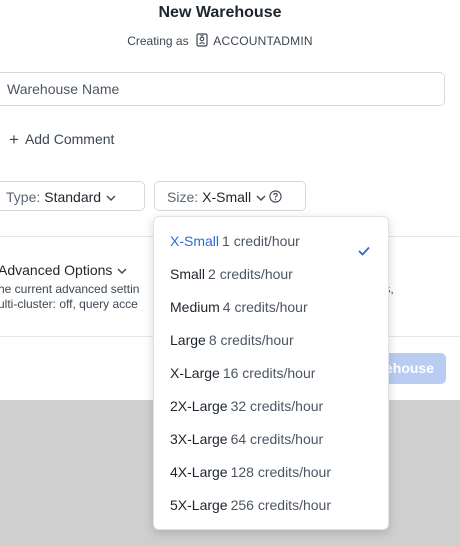 The width and height of the screenshot is (460, 546). I want to click on add-comment-button: + Add Comment, so click(61, 140).